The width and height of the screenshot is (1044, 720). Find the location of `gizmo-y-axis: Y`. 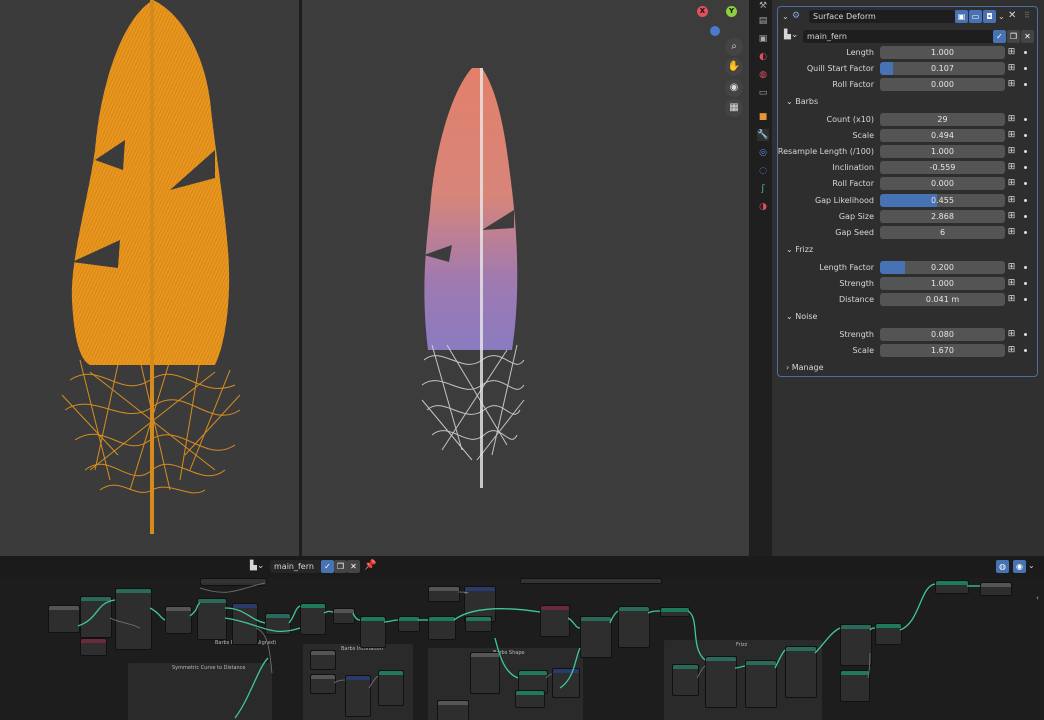

gizmo-y-axis: Y is located at coordinates (731, 11).